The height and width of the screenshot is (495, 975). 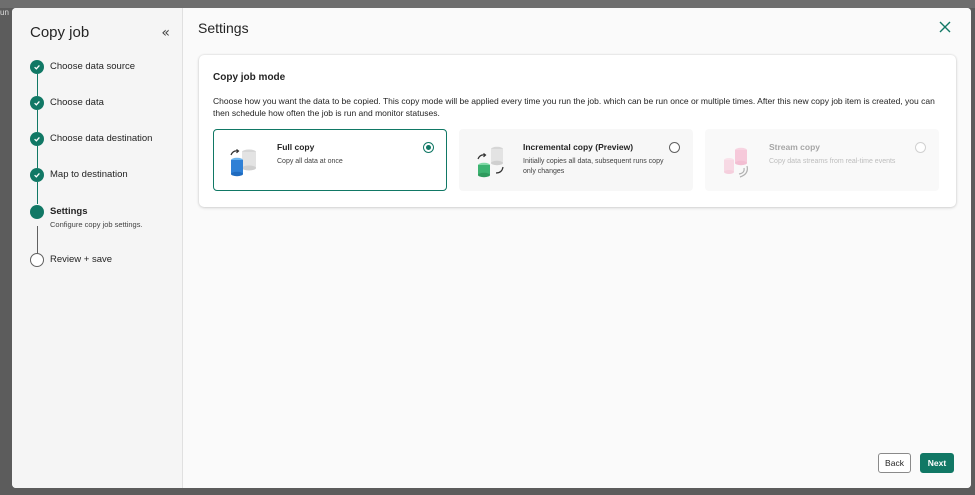 What do you see at coordinates (101, 138) in the screenshot?
I see `step-label: Choose data destination` at bounding box center [101, 138].